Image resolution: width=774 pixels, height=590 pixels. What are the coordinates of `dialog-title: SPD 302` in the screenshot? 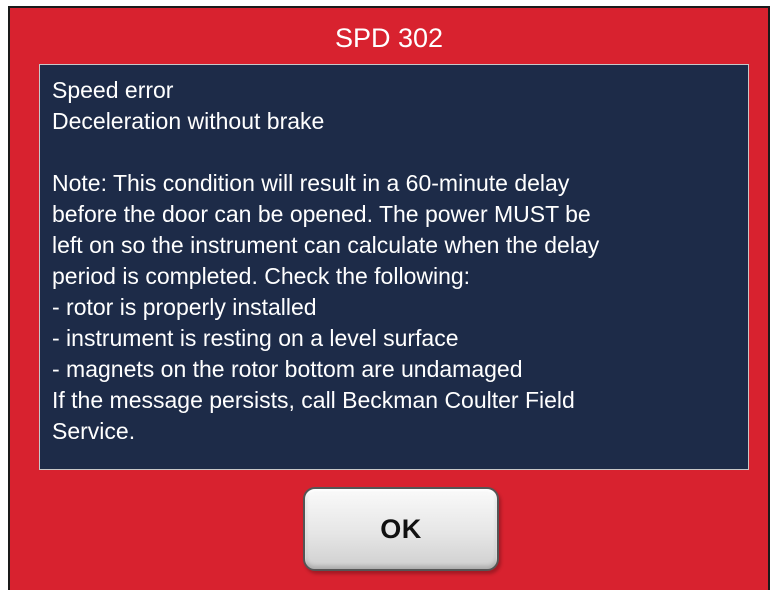 It's located at (389, 38).